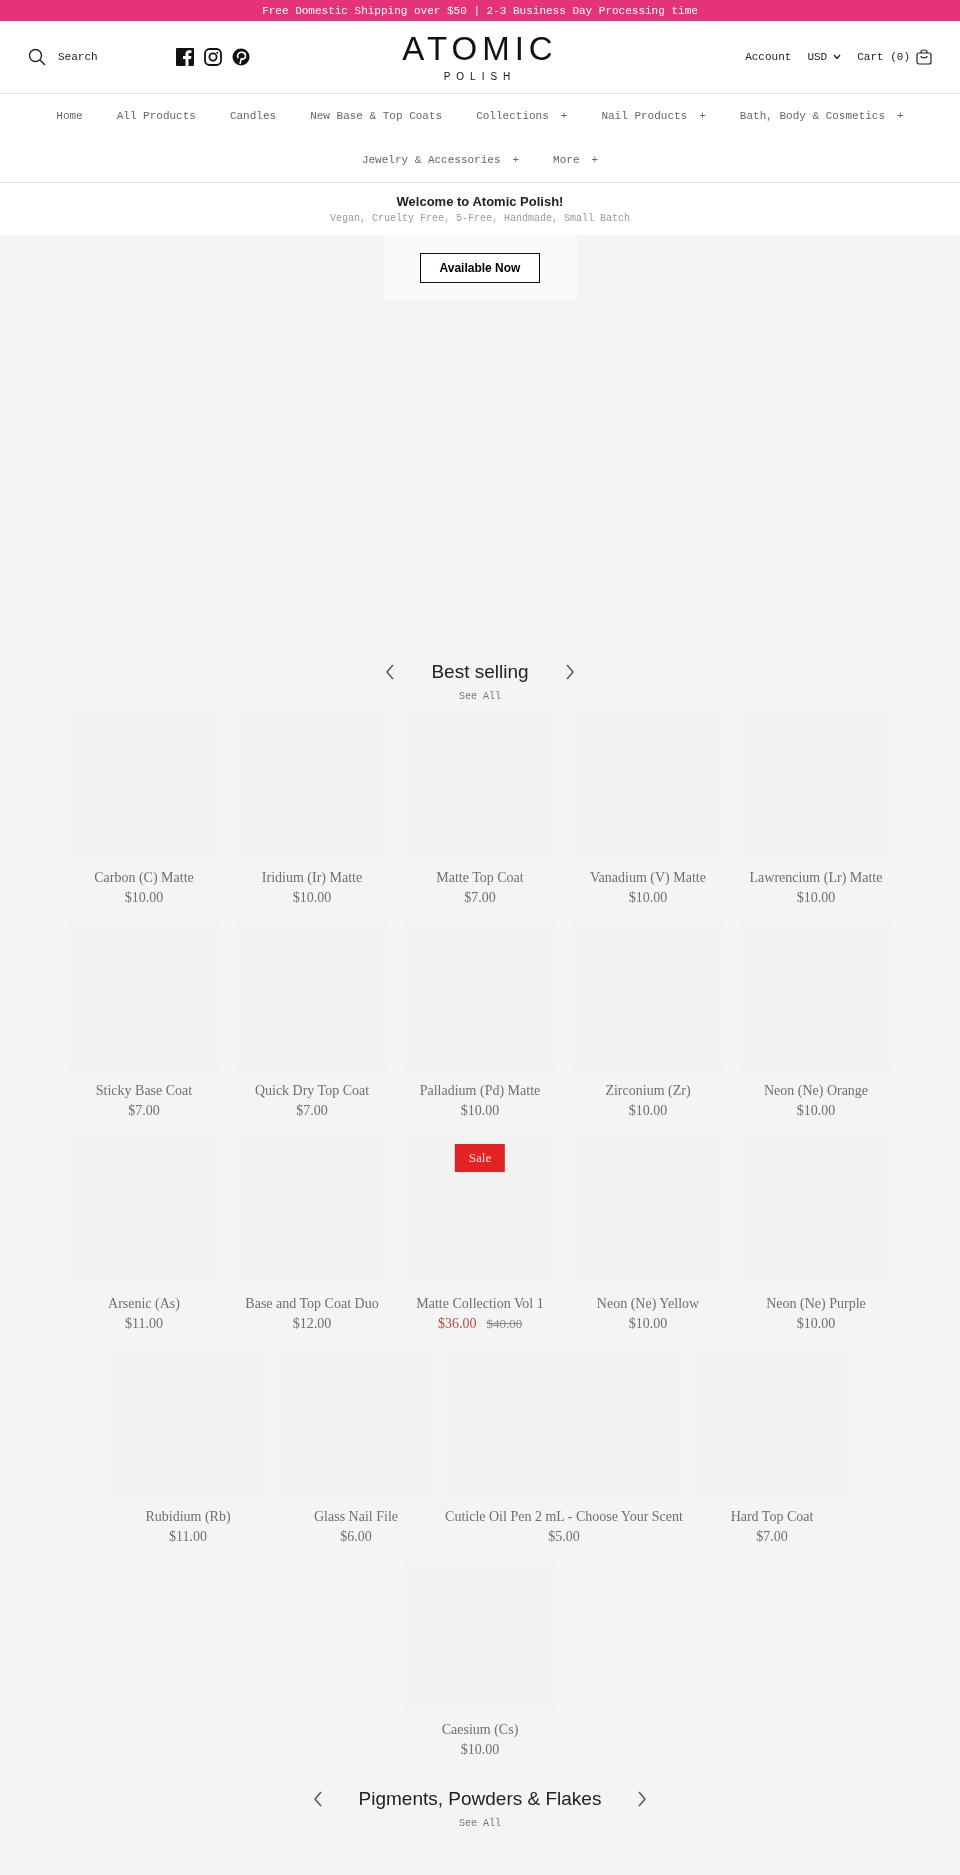 This screenshot has height=1875, width=960. I want to click on product-price: $12.00, so click(312, 1324).